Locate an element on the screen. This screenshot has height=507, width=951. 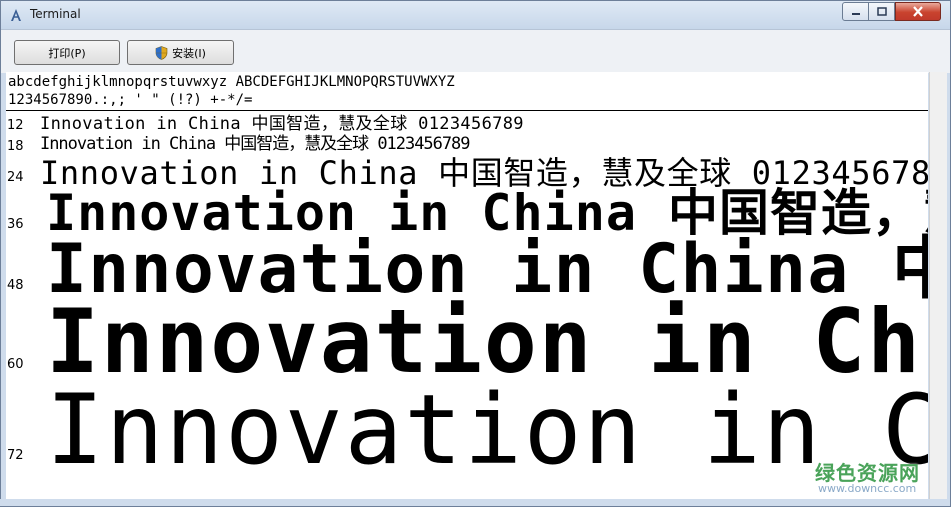
size-label: 12 is located at coordinates (15, 125).